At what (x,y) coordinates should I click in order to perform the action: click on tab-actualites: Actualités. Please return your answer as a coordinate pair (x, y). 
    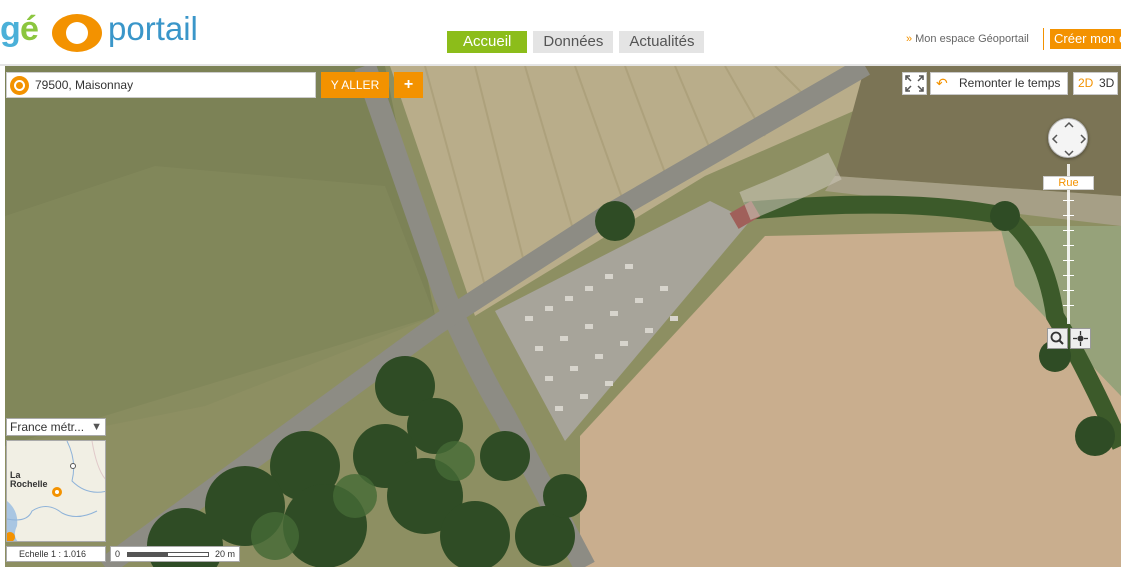
    Looking at the image, I should click on (662, 42).